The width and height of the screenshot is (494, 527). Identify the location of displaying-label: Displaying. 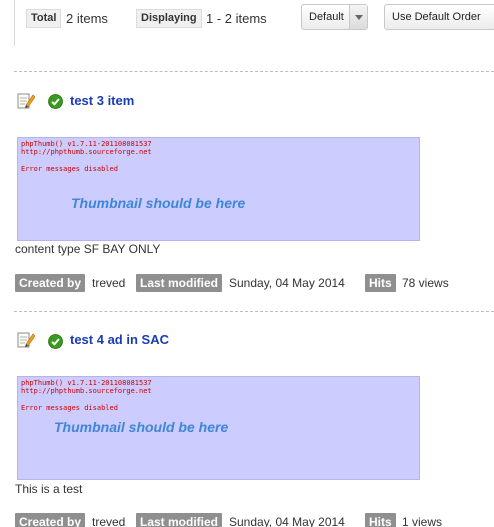
(169, 18).